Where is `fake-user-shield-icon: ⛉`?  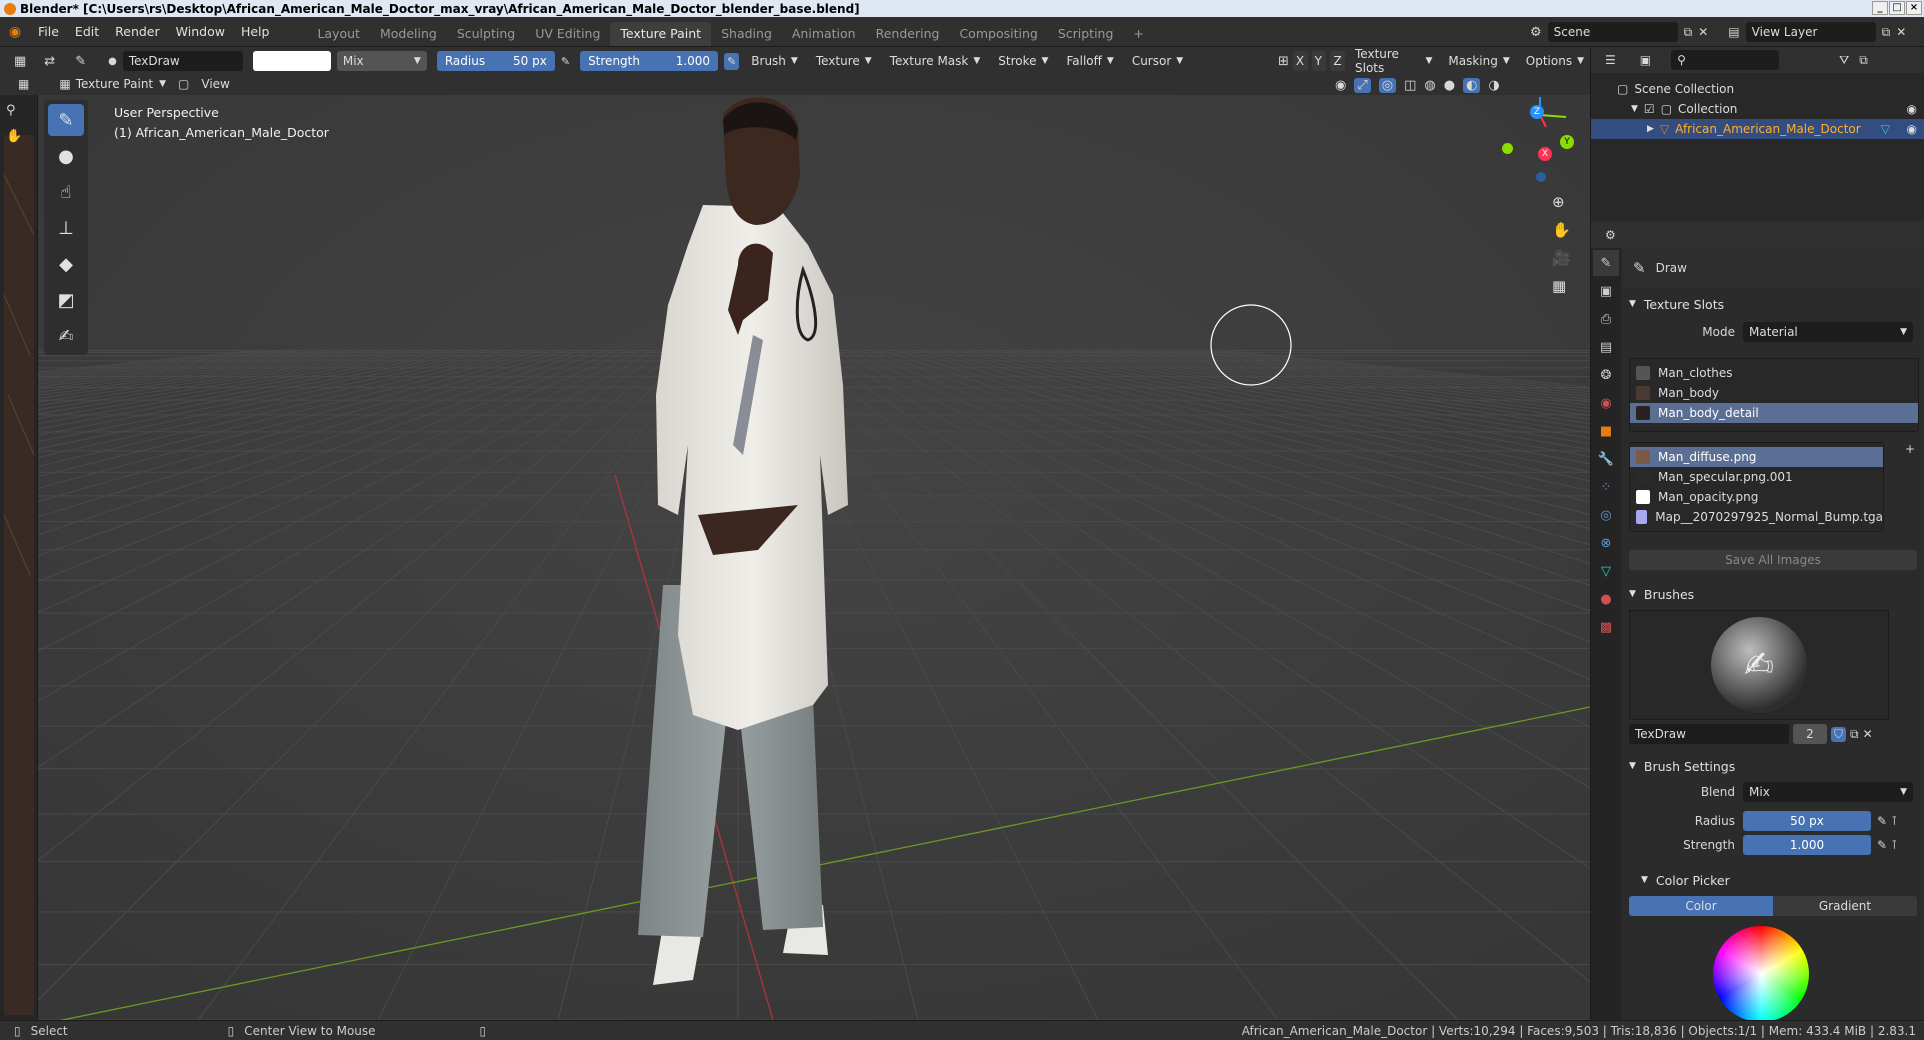 fake-user-shield-icon: ⛉ is located at coordinates (1839, 734).